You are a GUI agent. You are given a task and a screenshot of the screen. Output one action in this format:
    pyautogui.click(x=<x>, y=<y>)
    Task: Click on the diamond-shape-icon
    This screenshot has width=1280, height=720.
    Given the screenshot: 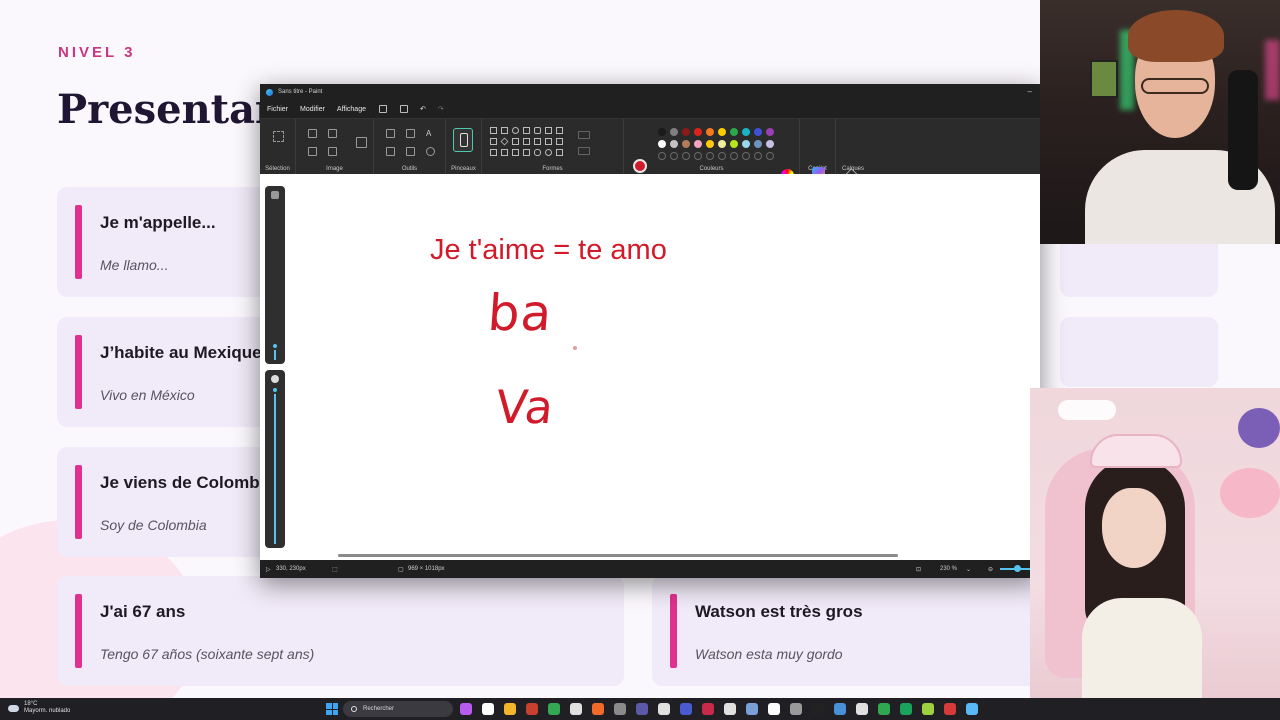 What is the action you would take?
    pyautogui.click(x=504, y=141)
    